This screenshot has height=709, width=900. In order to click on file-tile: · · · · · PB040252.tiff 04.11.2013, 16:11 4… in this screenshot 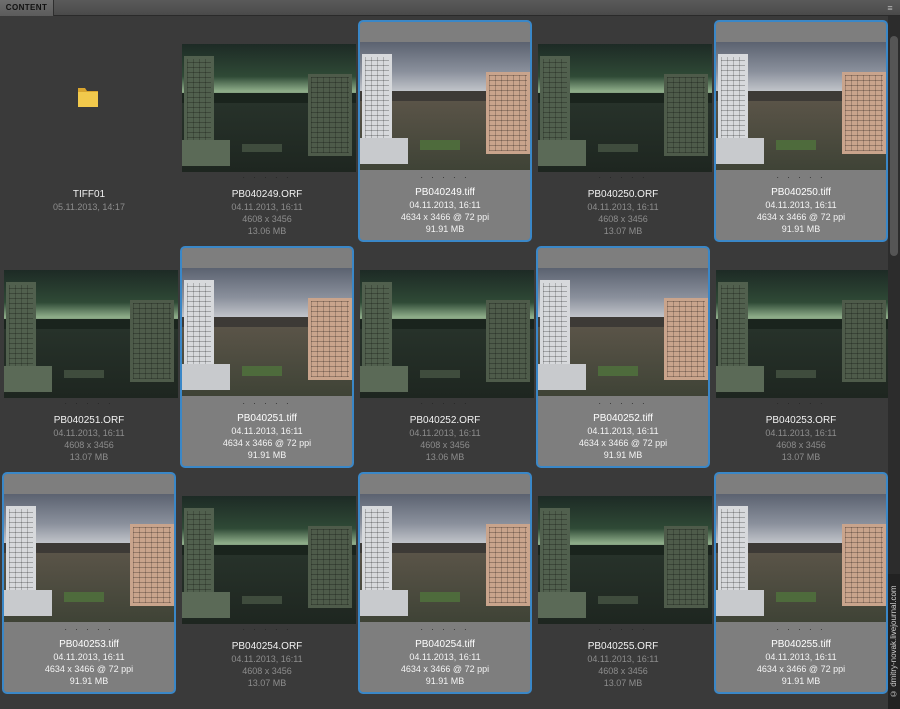, I will do `click(623, 357)`.